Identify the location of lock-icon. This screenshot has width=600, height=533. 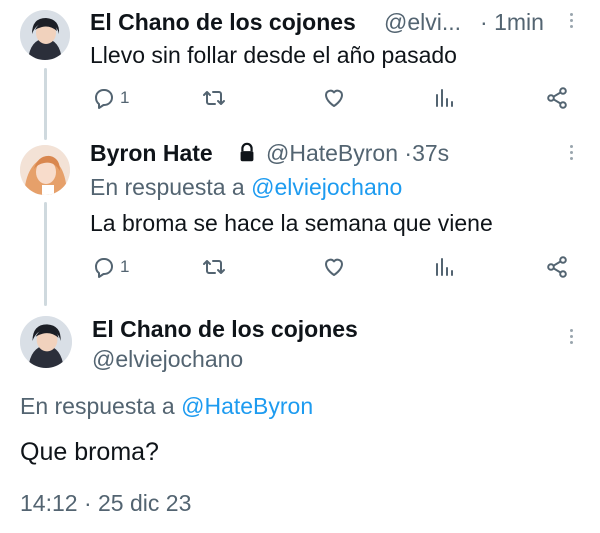
(247, 152).